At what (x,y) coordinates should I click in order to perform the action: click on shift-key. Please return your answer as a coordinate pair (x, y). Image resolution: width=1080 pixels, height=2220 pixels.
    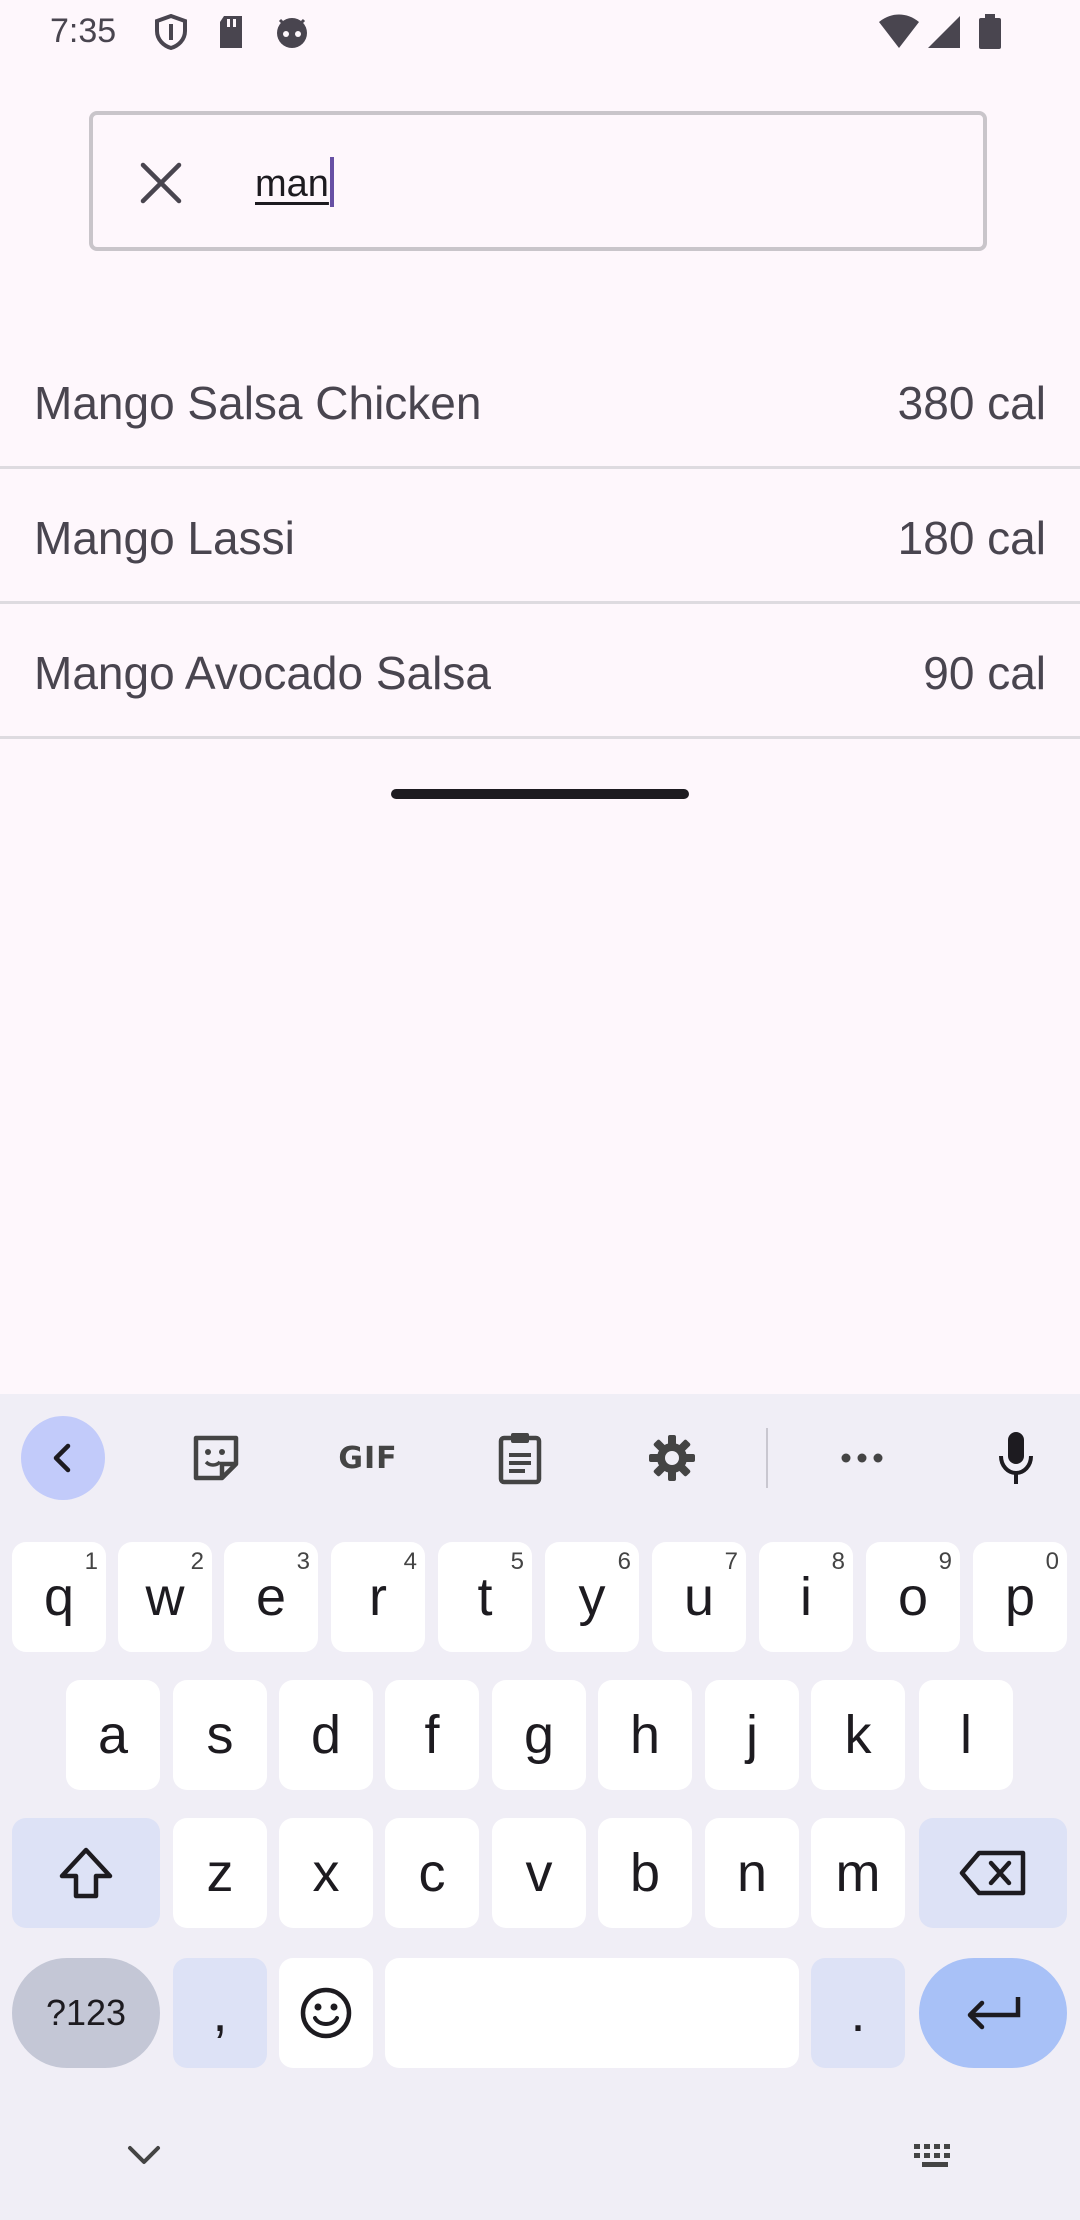
    Looking at the image, I should click on (86, 1873).